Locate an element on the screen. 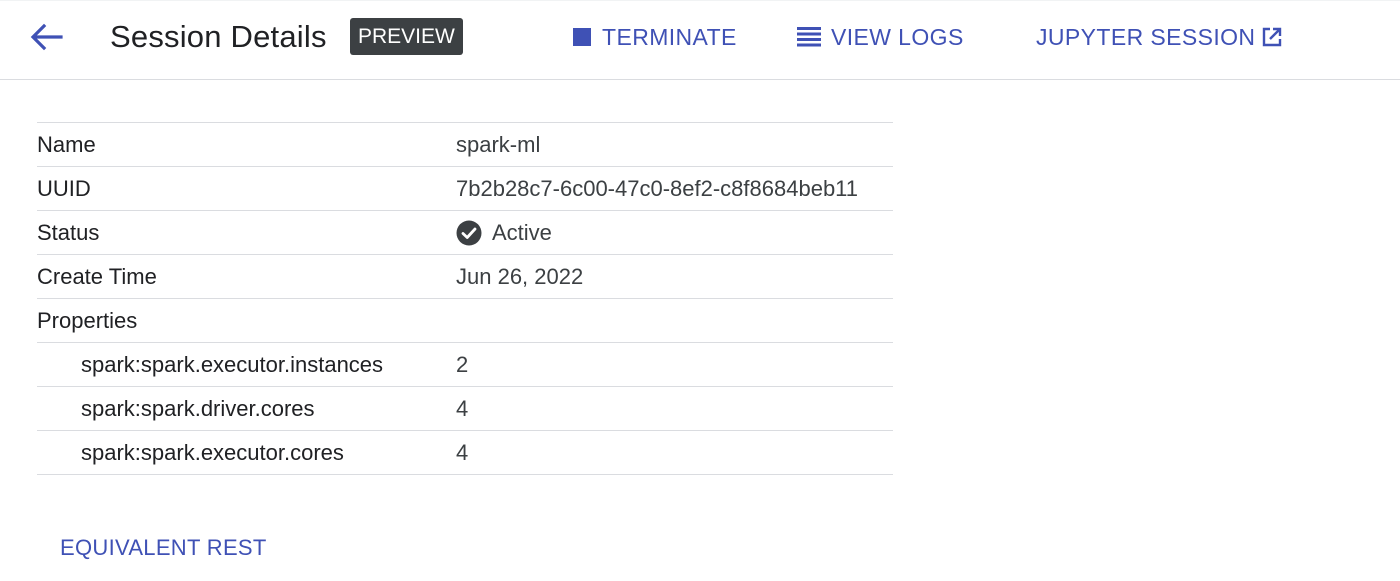 This screenshot has height=581, width=1400. view-logs-label: VIEW LOGS is located at coordinates (897, 36).